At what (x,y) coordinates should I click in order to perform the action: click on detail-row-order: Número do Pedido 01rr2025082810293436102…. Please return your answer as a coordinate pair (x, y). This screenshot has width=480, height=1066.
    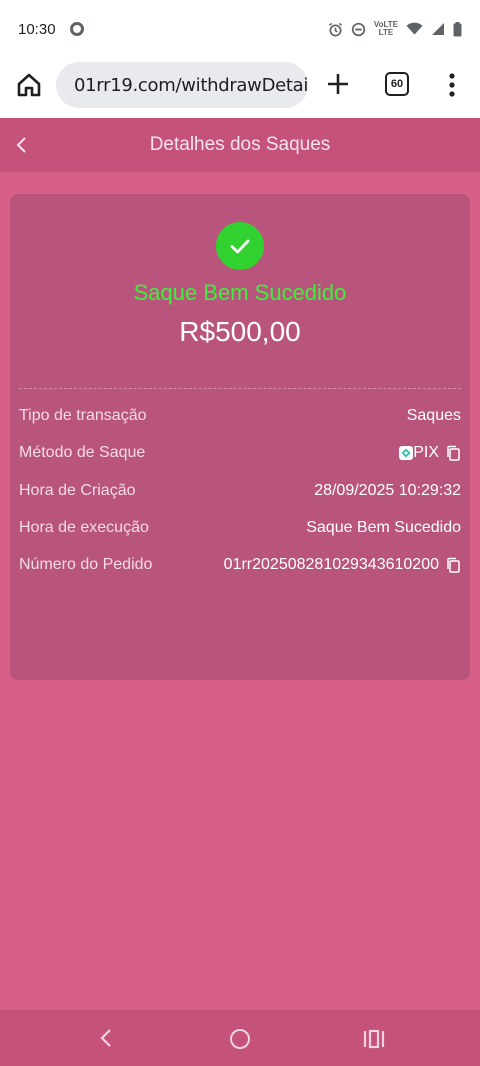
    Looking at the image, I should click on (240, 565).